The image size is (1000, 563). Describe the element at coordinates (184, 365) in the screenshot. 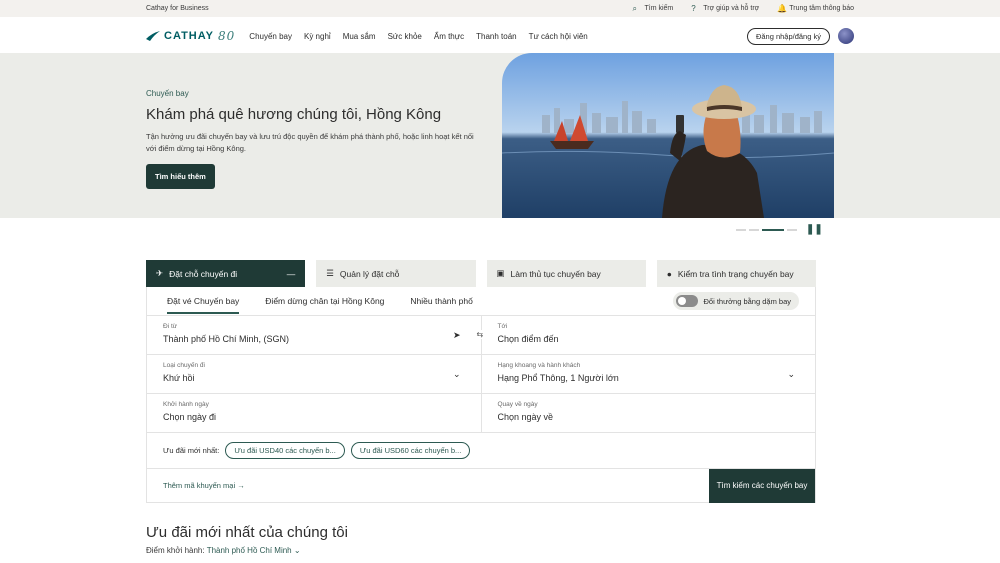

I see `trip-type-label: Loại chuyến đi` at that location.